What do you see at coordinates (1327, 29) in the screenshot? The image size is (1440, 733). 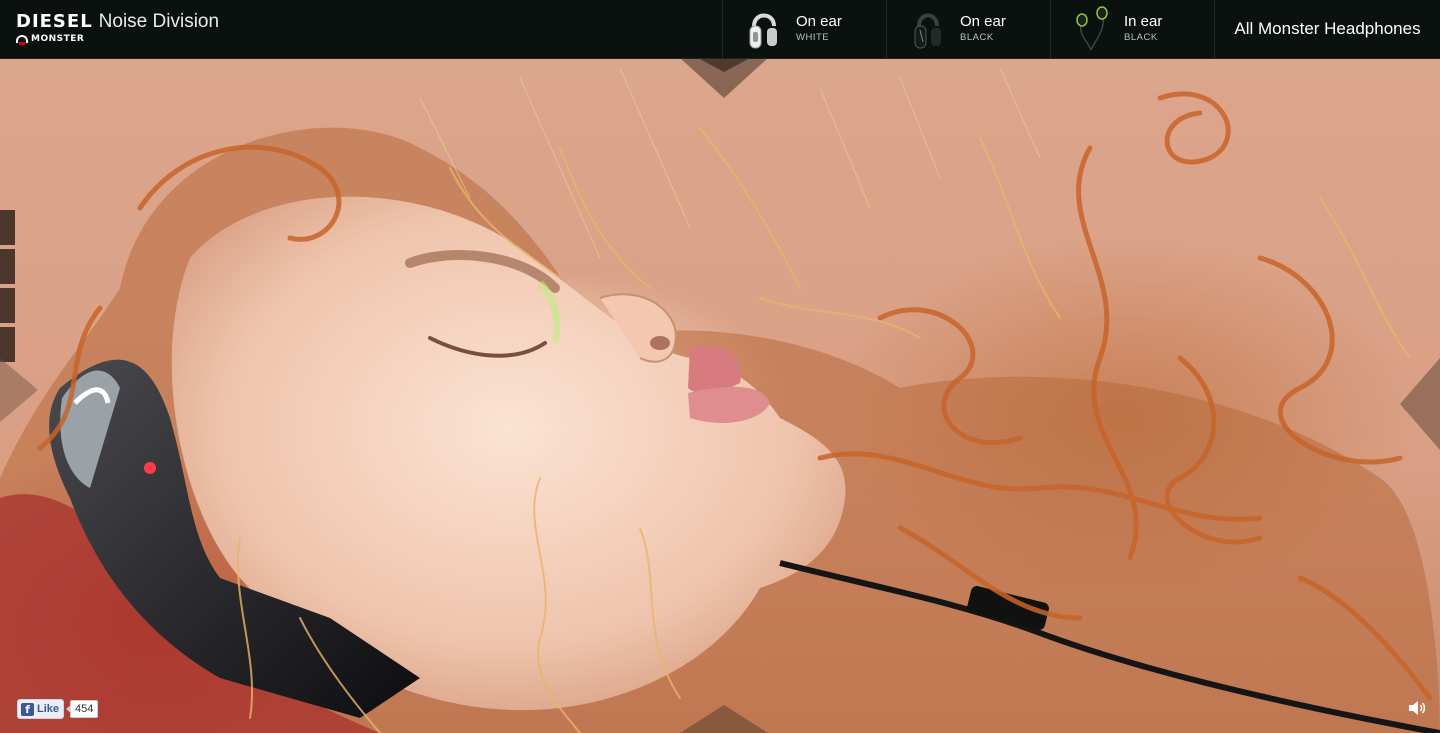 I see `all-headphones-link: All Monster Headphones` at bounding box center [1327, 29].